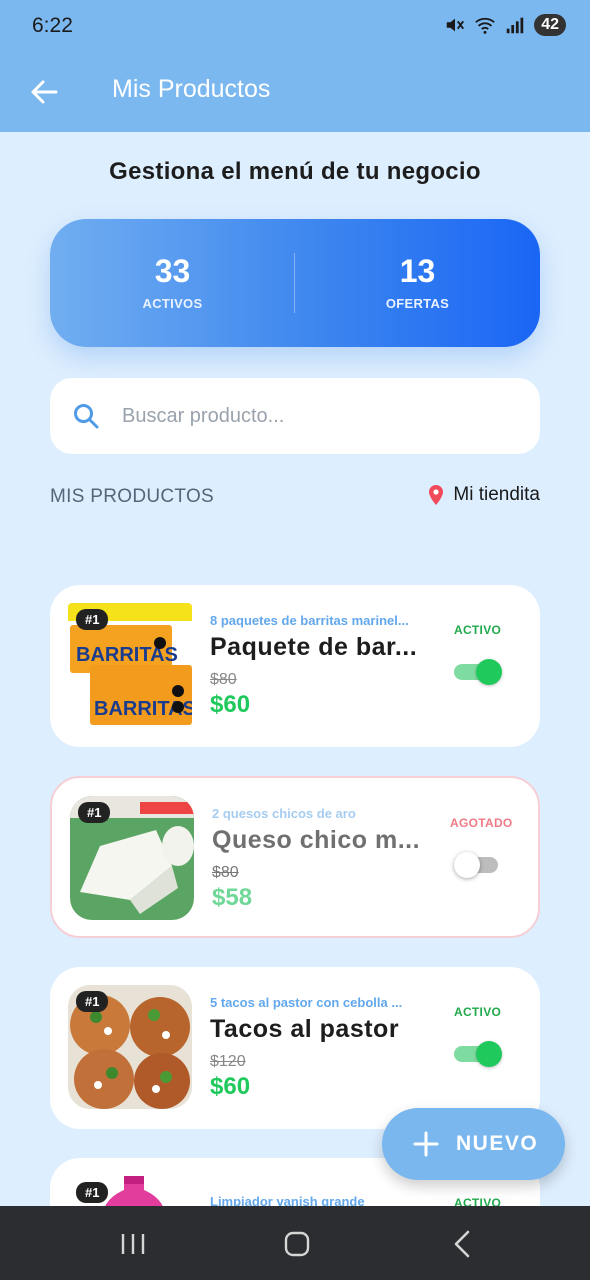 The image size is (590, 1280). I want to click on stat-label: OFERTAS, so click(417, 303).